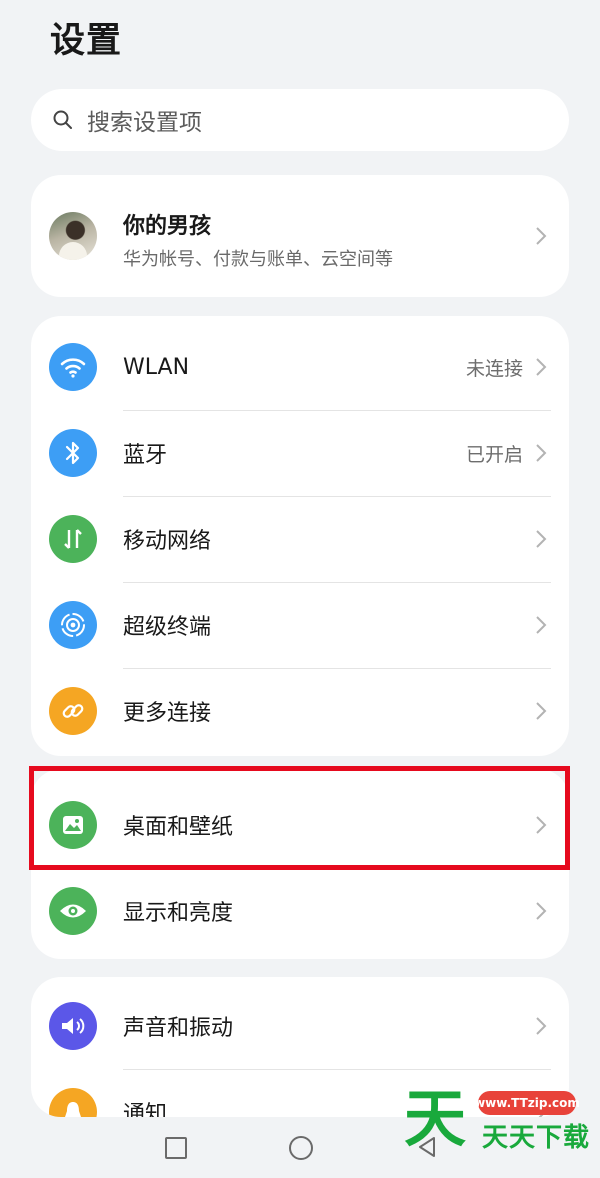 This screenshot has width=600, height=1178. What do you see at coordinates (167, 627) in the screenshot?
I see `settings-item-label: 超级终端` at bounding box center [167, 627].